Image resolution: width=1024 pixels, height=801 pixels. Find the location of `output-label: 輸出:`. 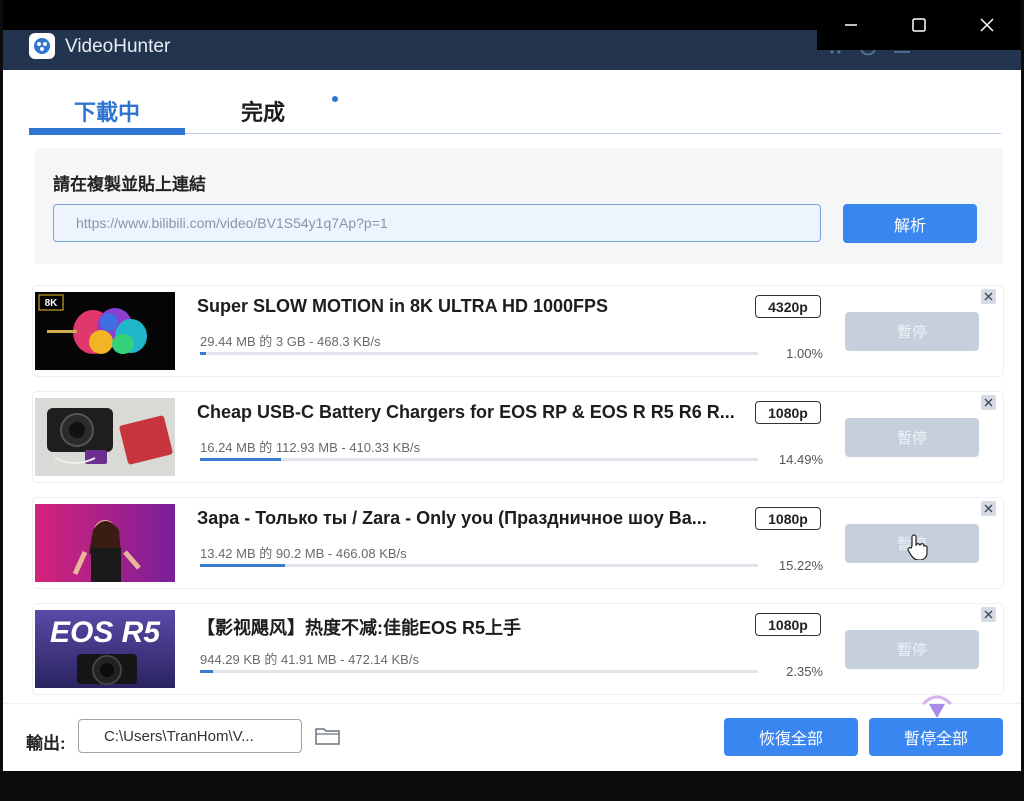

output-label: 輸出: is located at coordinates (46, 743).